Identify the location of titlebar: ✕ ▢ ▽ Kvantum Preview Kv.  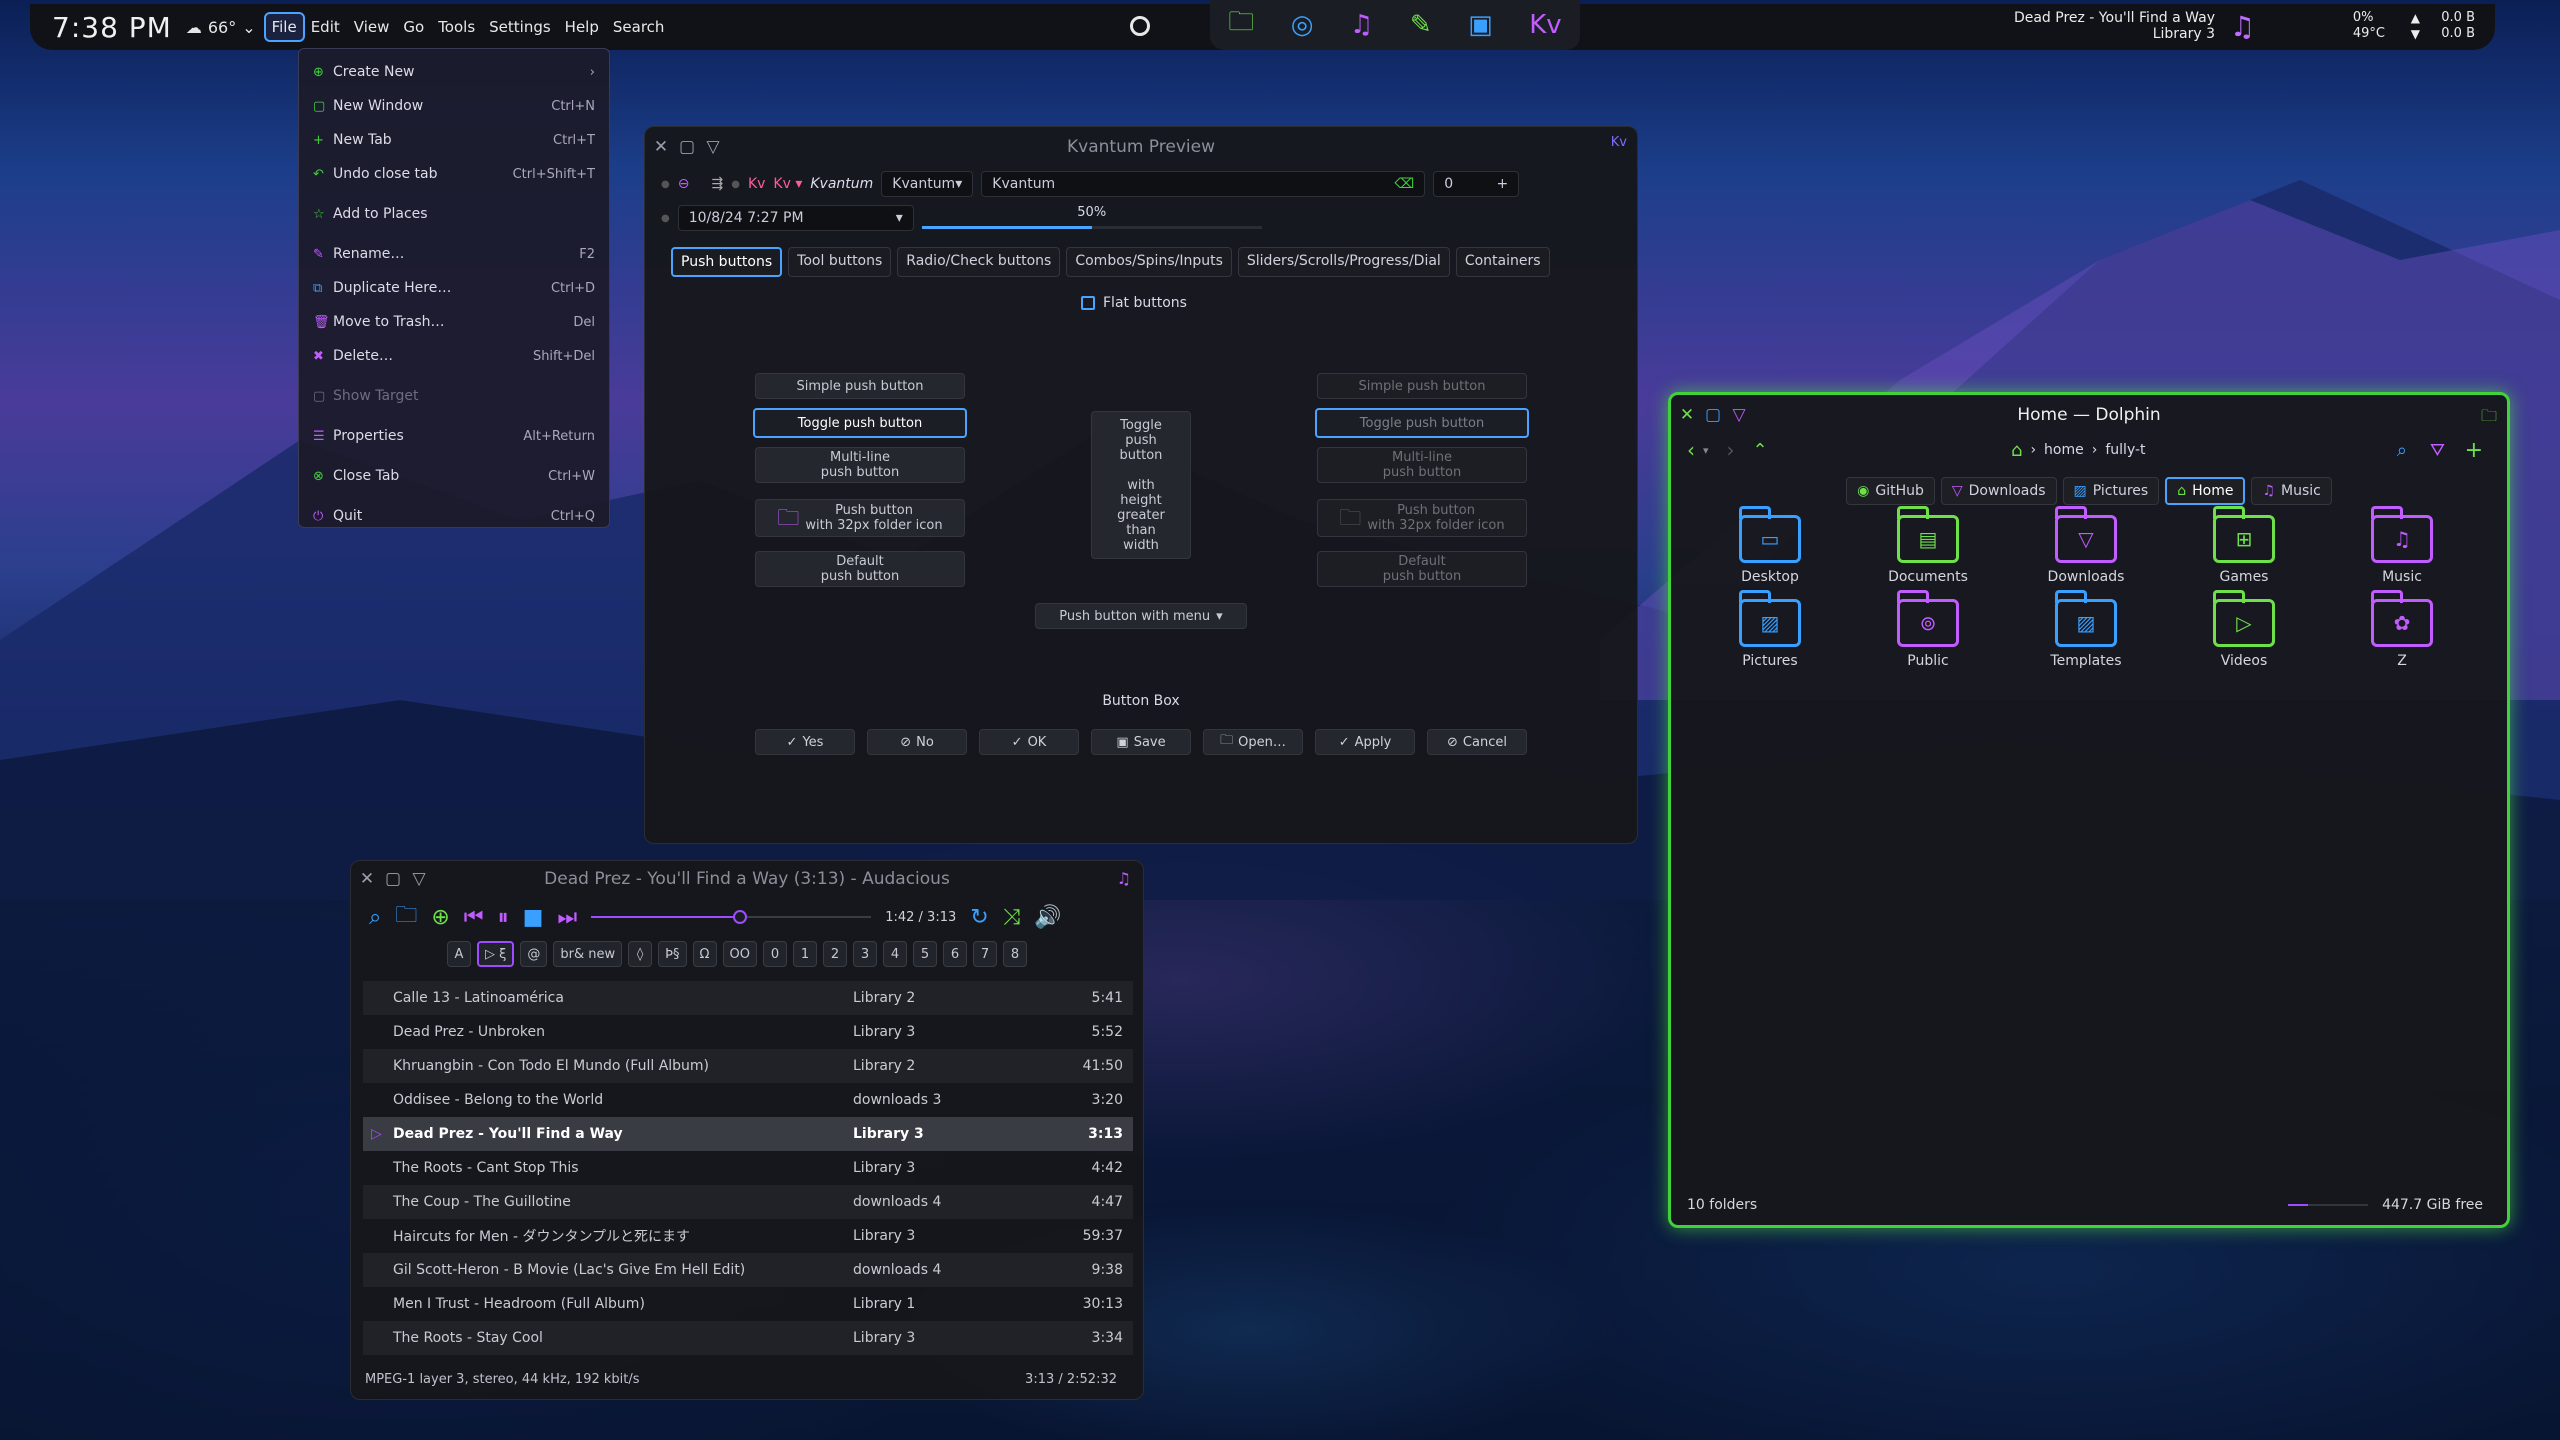
(1141, 147).